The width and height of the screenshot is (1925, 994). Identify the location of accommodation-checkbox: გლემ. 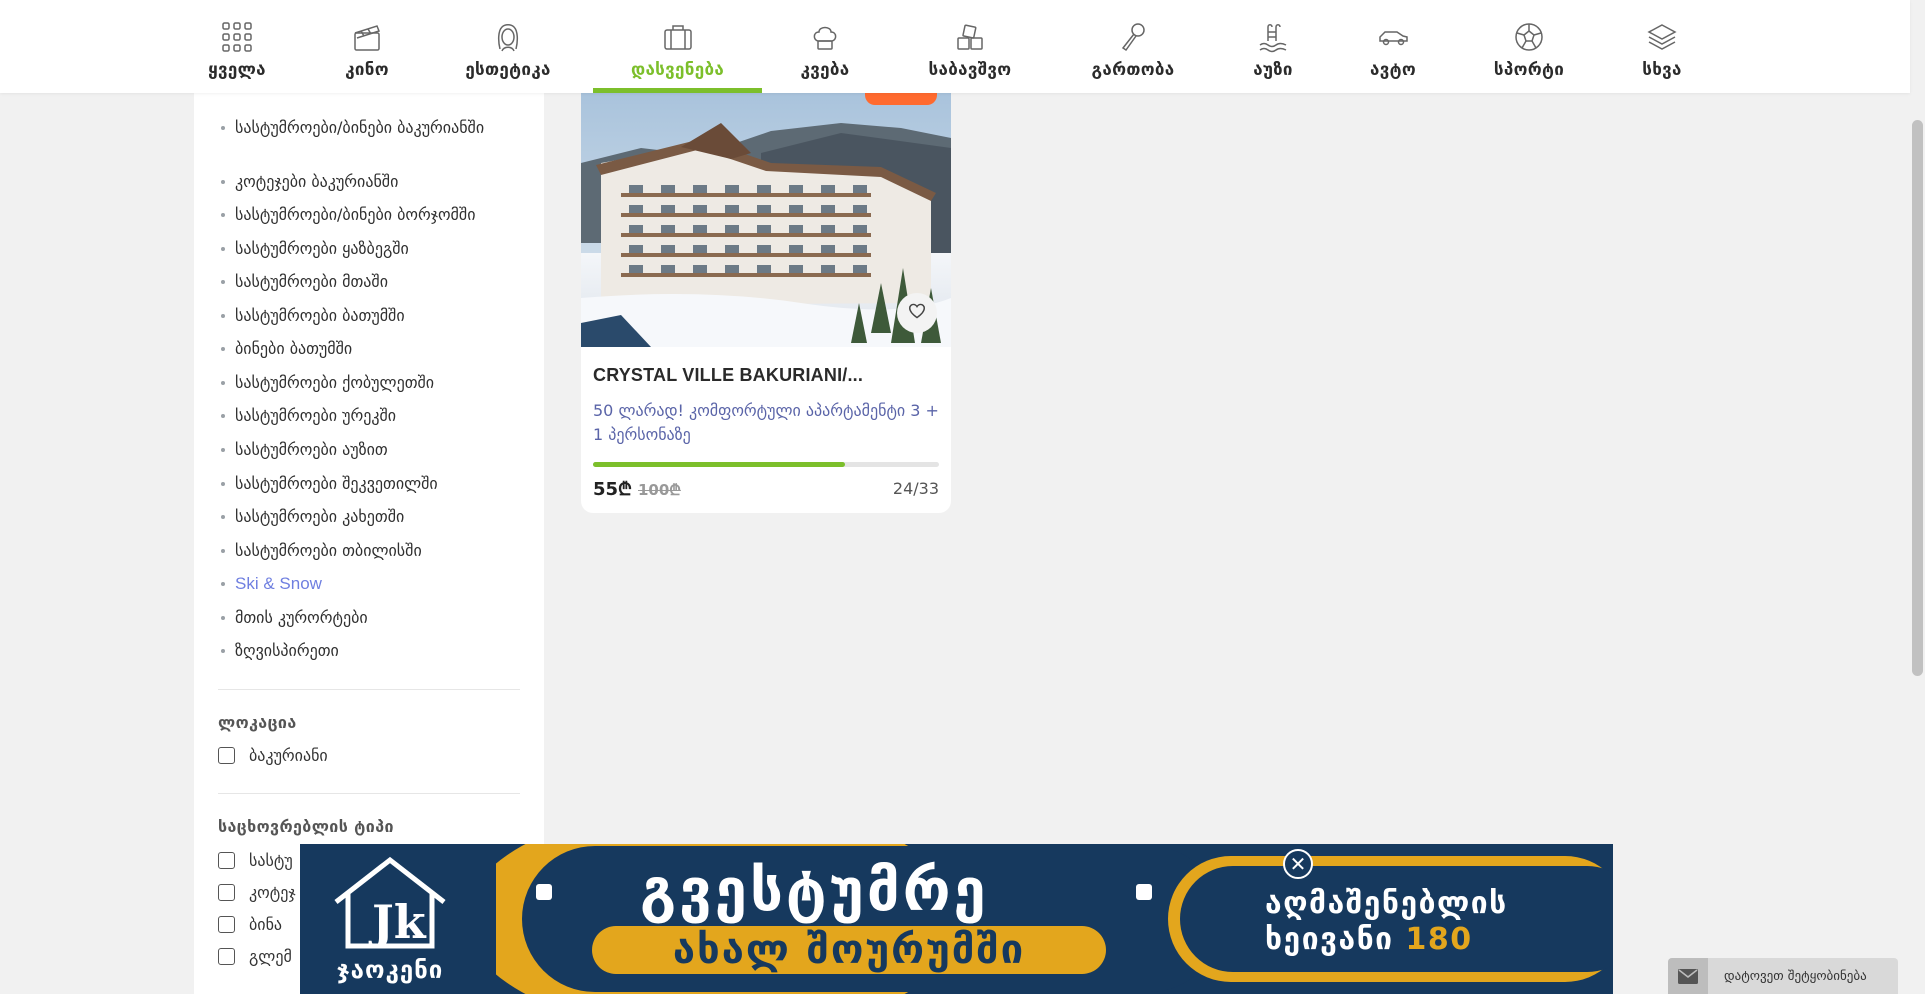
(255, 956).